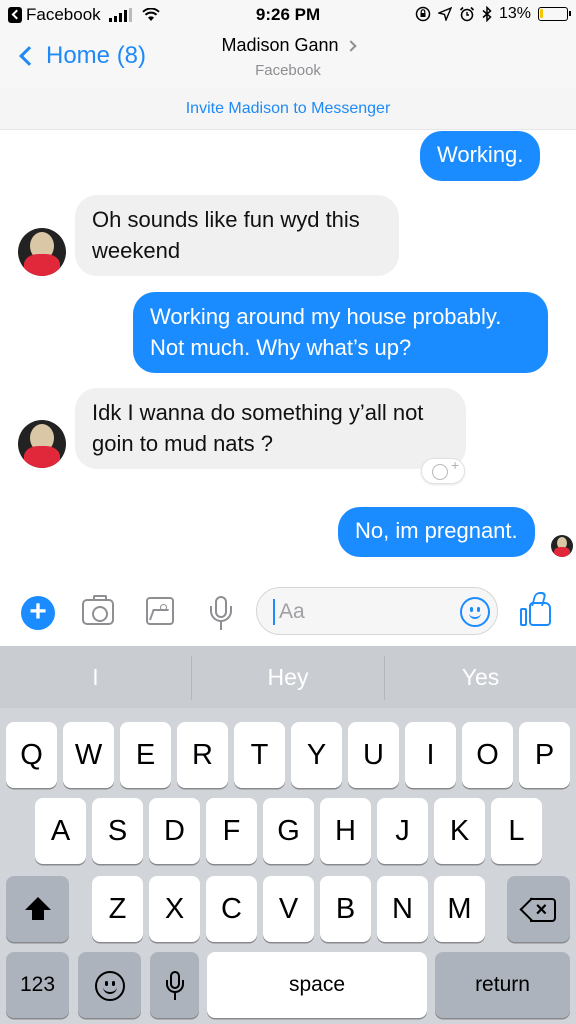  Describe the element at coordinates (117, 909) in the screenshot. I see `key-z: Z` at that location.